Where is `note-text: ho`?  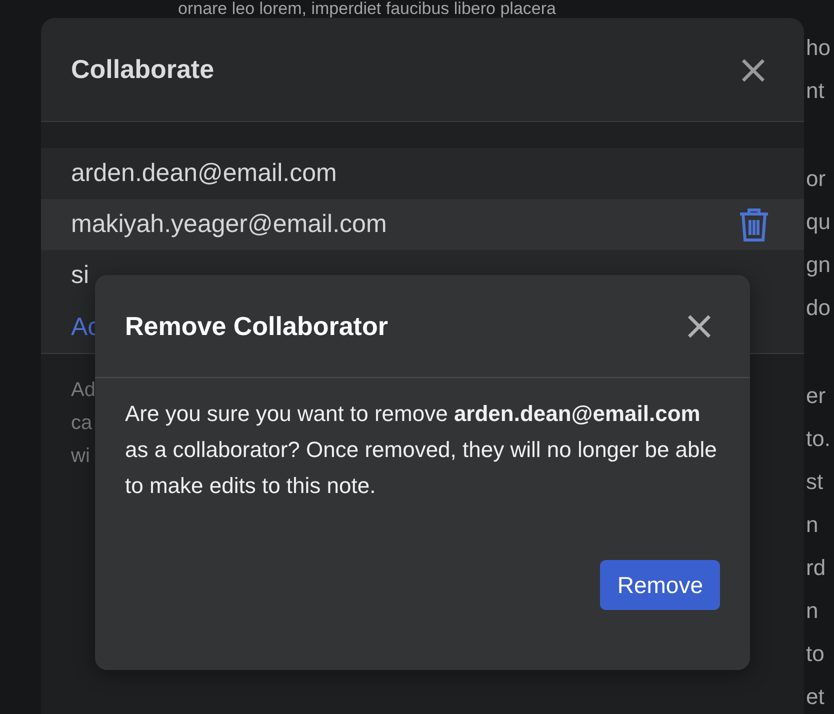
note-text: ho is located at coordinates (818, 48).